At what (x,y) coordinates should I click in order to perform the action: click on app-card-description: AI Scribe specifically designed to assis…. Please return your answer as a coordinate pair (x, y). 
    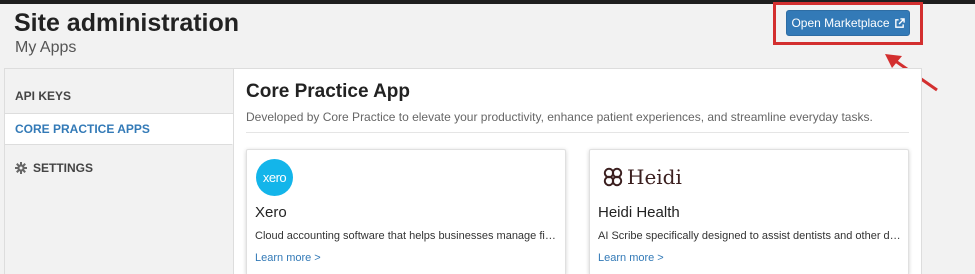
    Looking at the image, I should click on (751, 236).